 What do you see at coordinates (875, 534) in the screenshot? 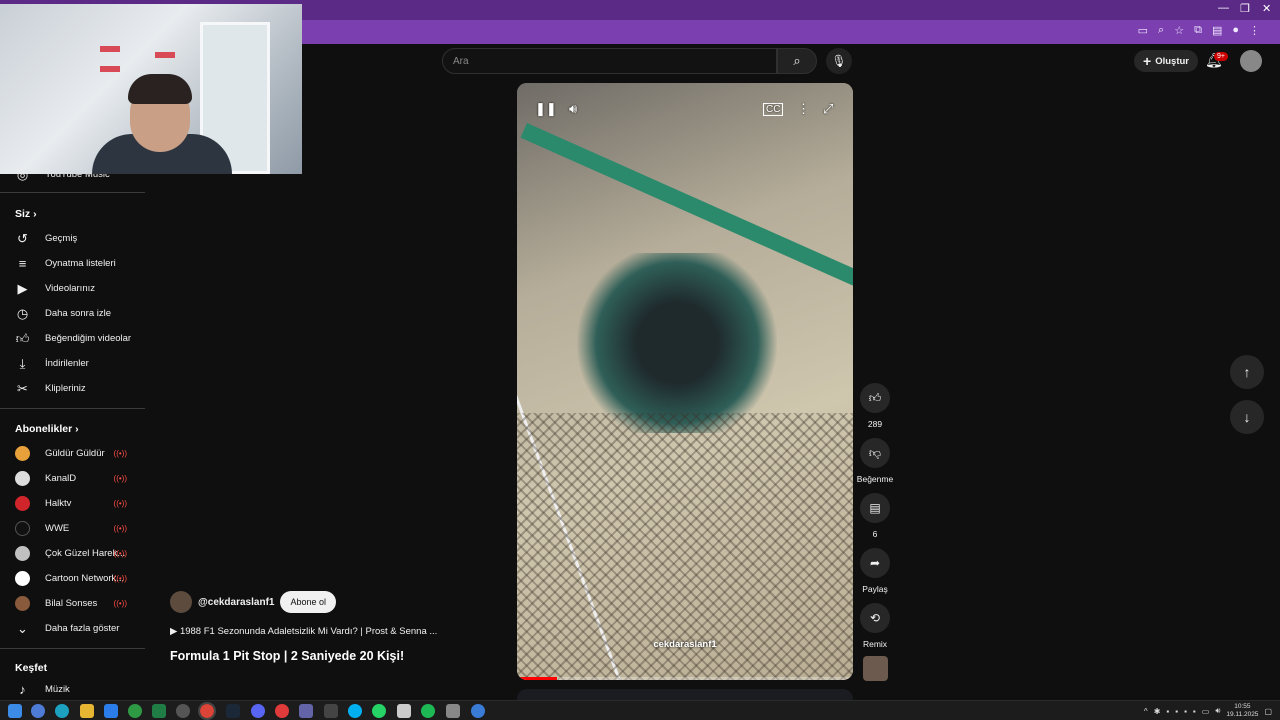
I see `comment-count: 6` at bounding box center [875, 534].